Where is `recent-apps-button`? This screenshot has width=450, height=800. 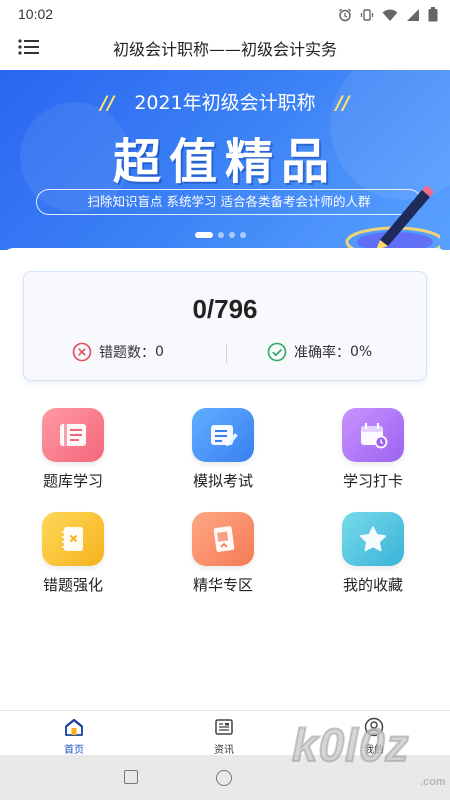
recent-apps-button is located at coordinates (131, 777).